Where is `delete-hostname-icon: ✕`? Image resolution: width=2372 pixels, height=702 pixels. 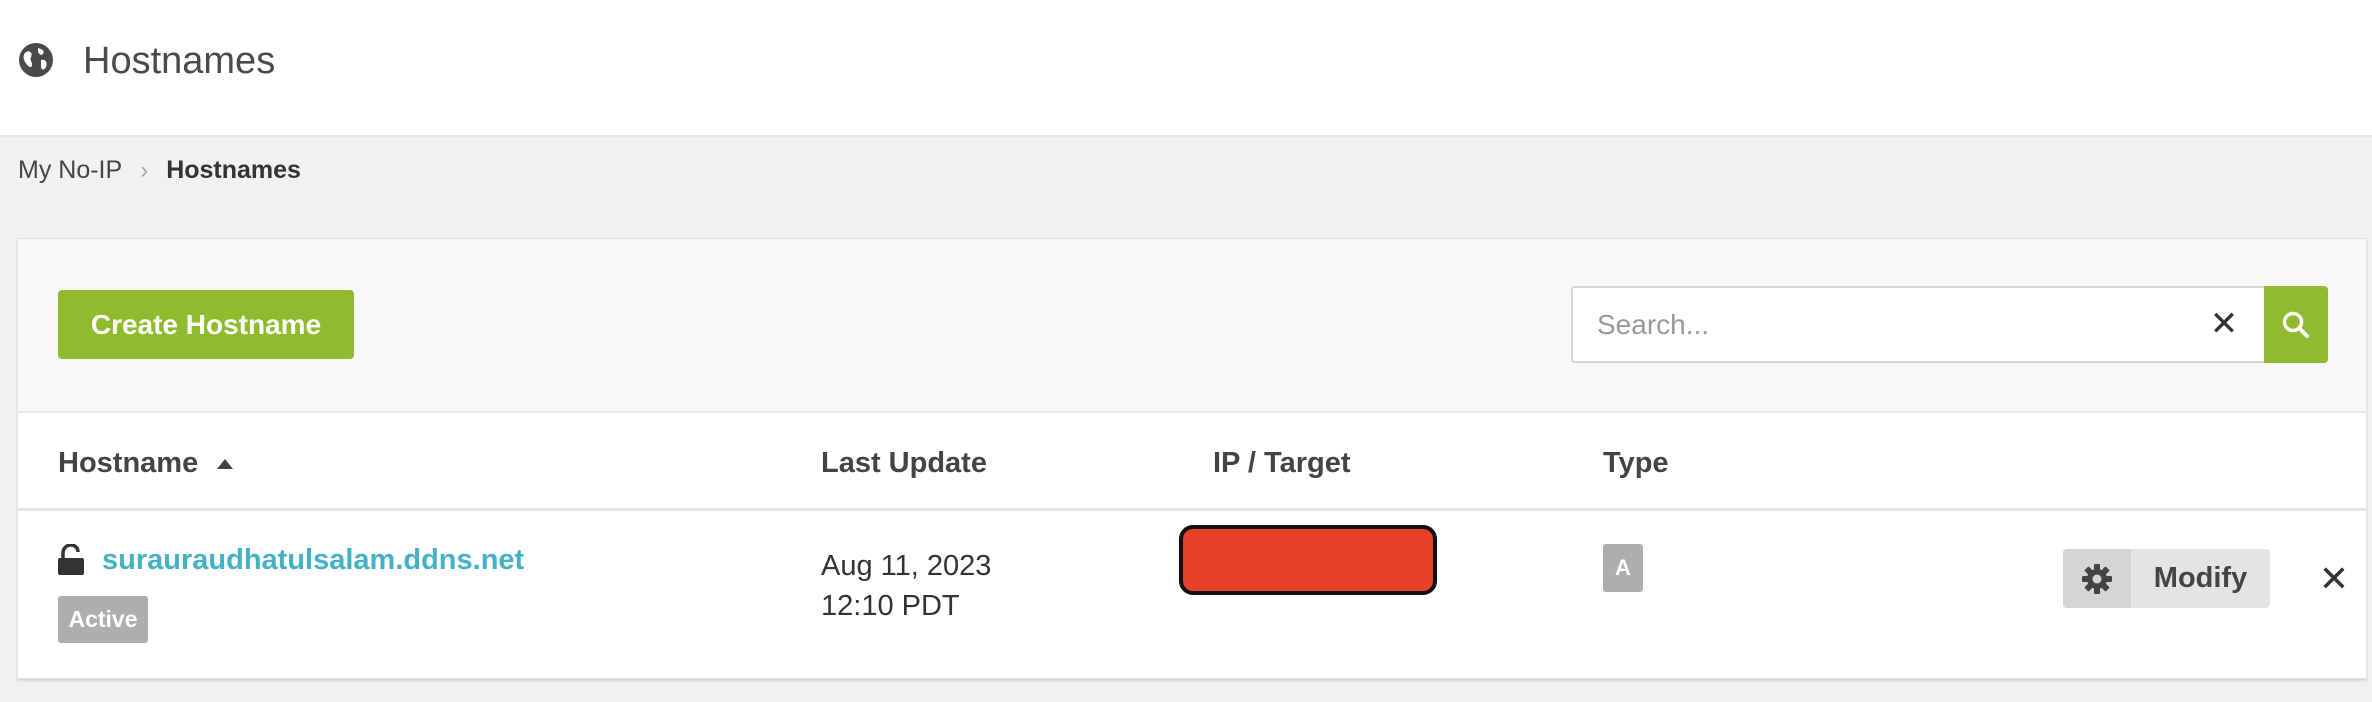 delete-hostname-icon: ✕ is located at coordinates (2334, 579).